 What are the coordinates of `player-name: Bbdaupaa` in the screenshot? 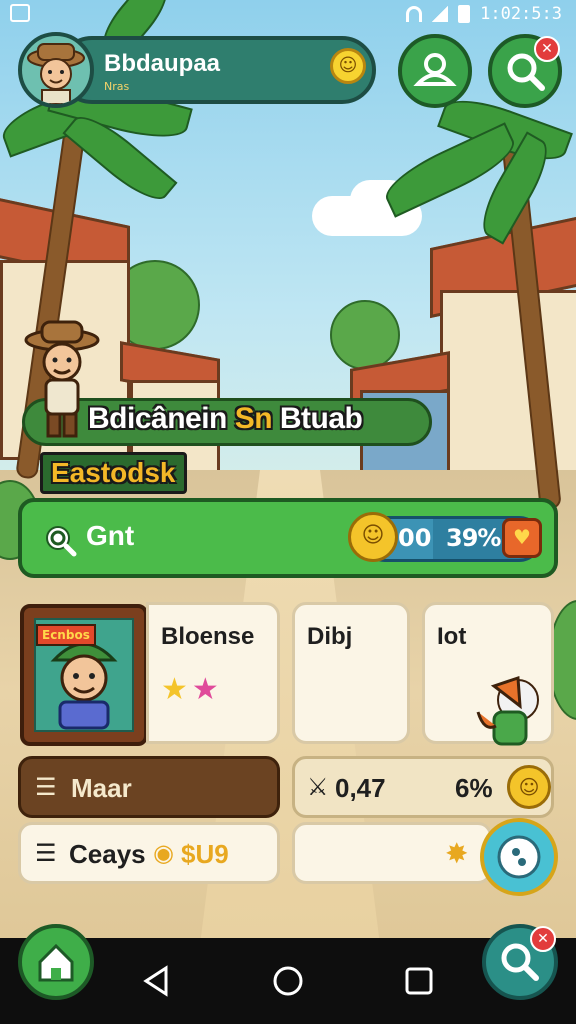 It's located at (162, 63).